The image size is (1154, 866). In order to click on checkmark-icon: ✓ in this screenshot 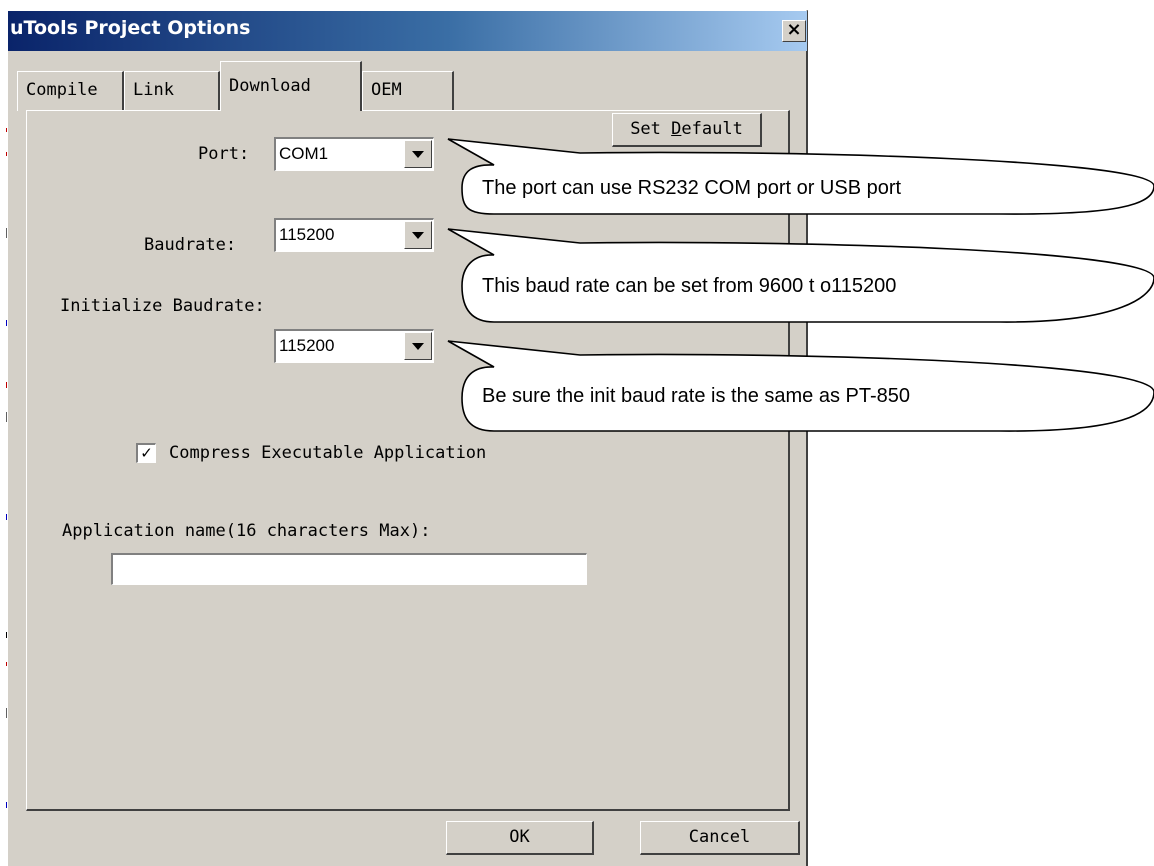, I will do `click(146, 453)`.